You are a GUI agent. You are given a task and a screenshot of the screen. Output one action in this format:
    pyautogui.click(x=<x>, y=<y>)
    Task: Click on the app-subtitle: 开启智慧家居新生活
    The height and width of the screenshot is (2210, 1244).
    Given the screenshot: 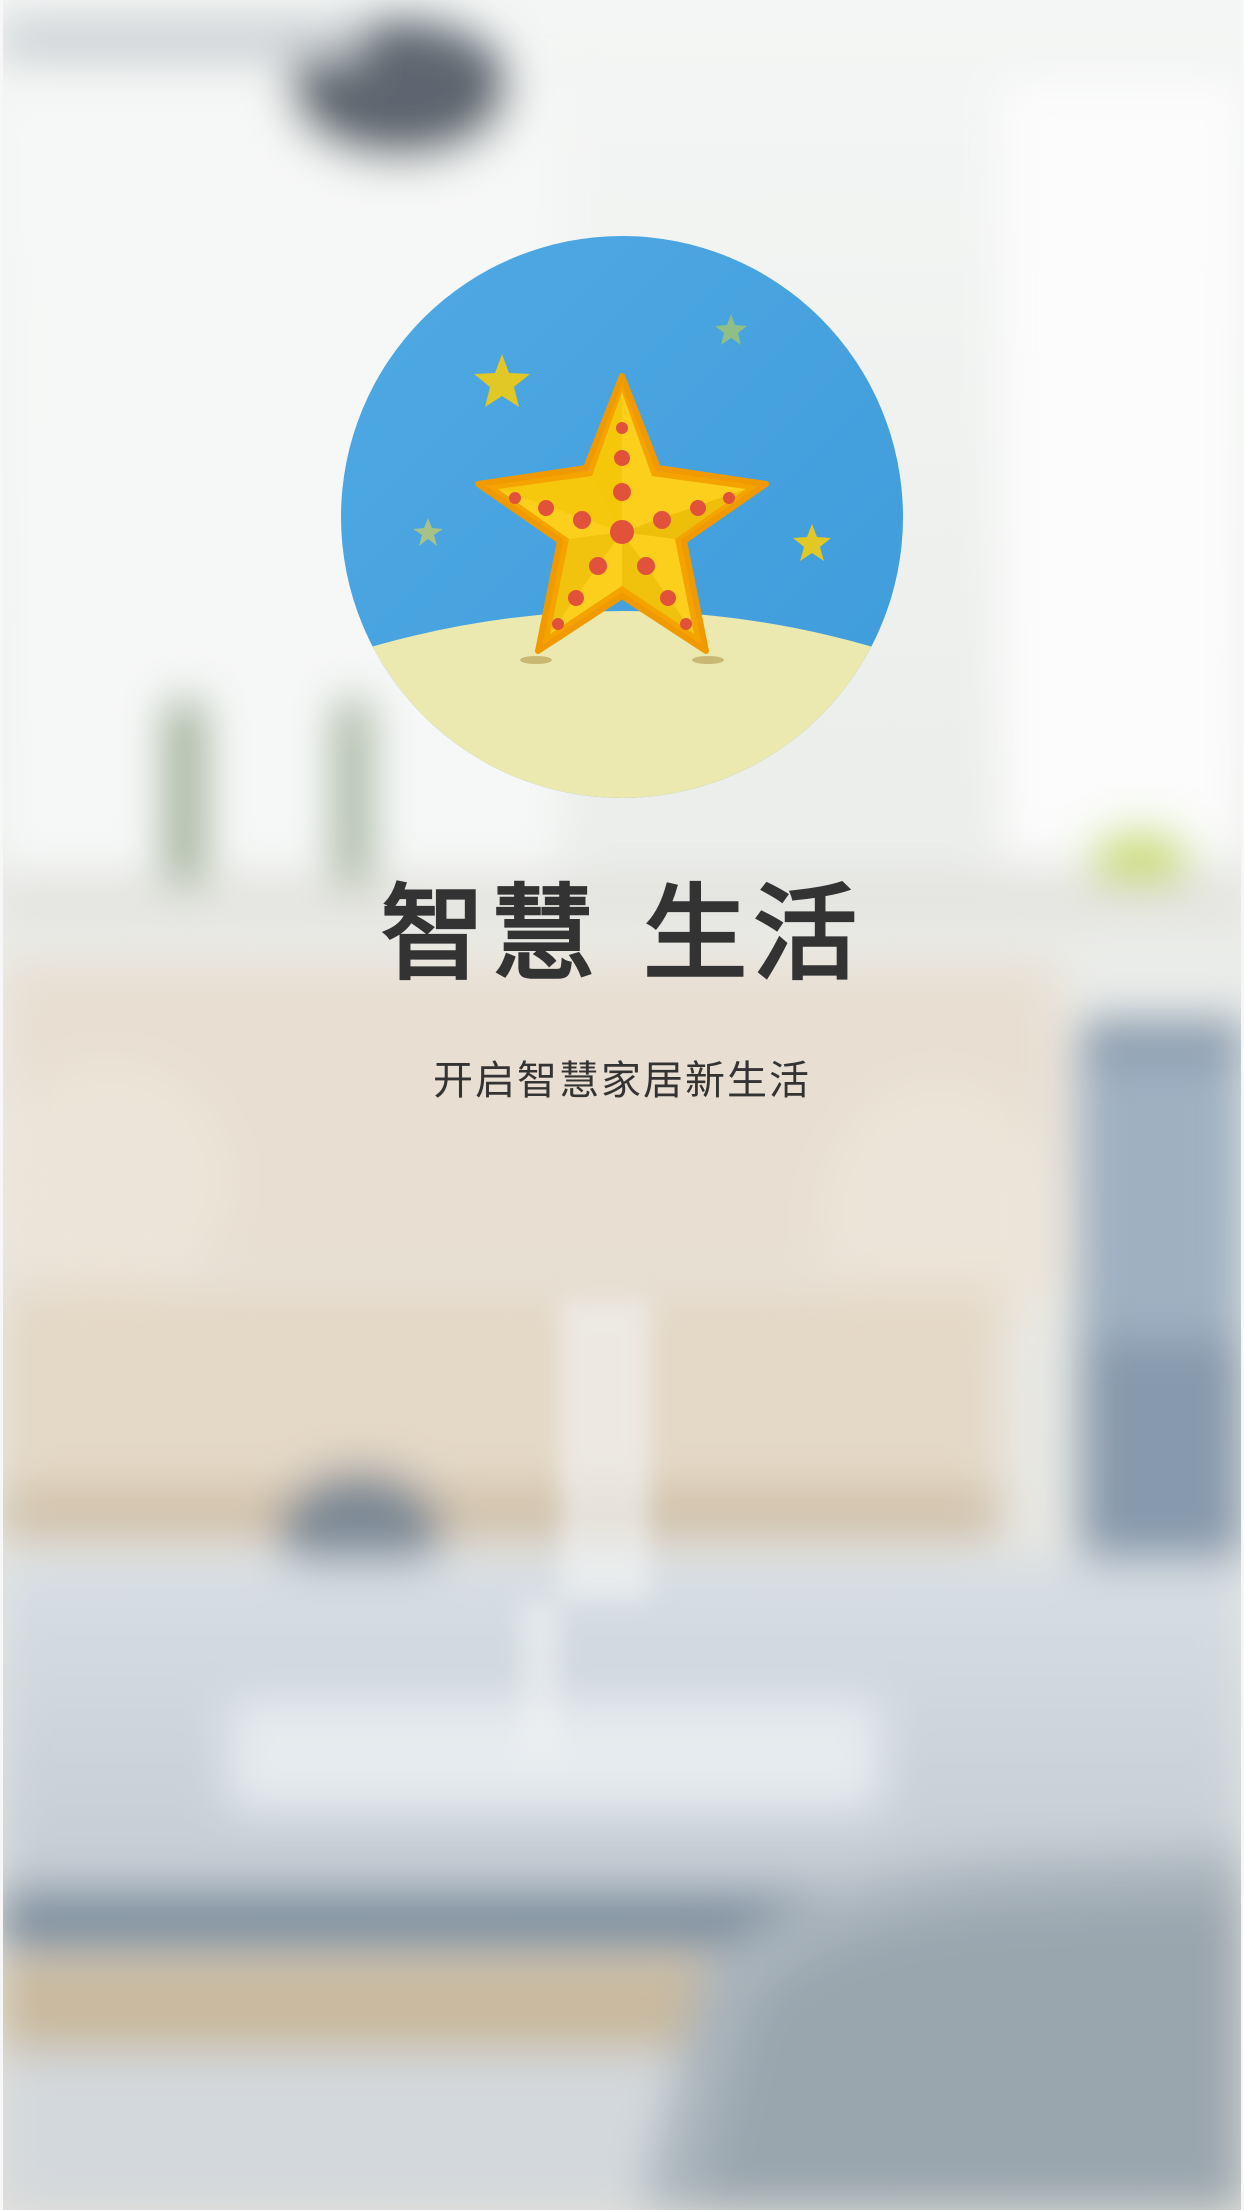 What is the action you would take?
    pyautogui.click(x=622, y=1081)
    